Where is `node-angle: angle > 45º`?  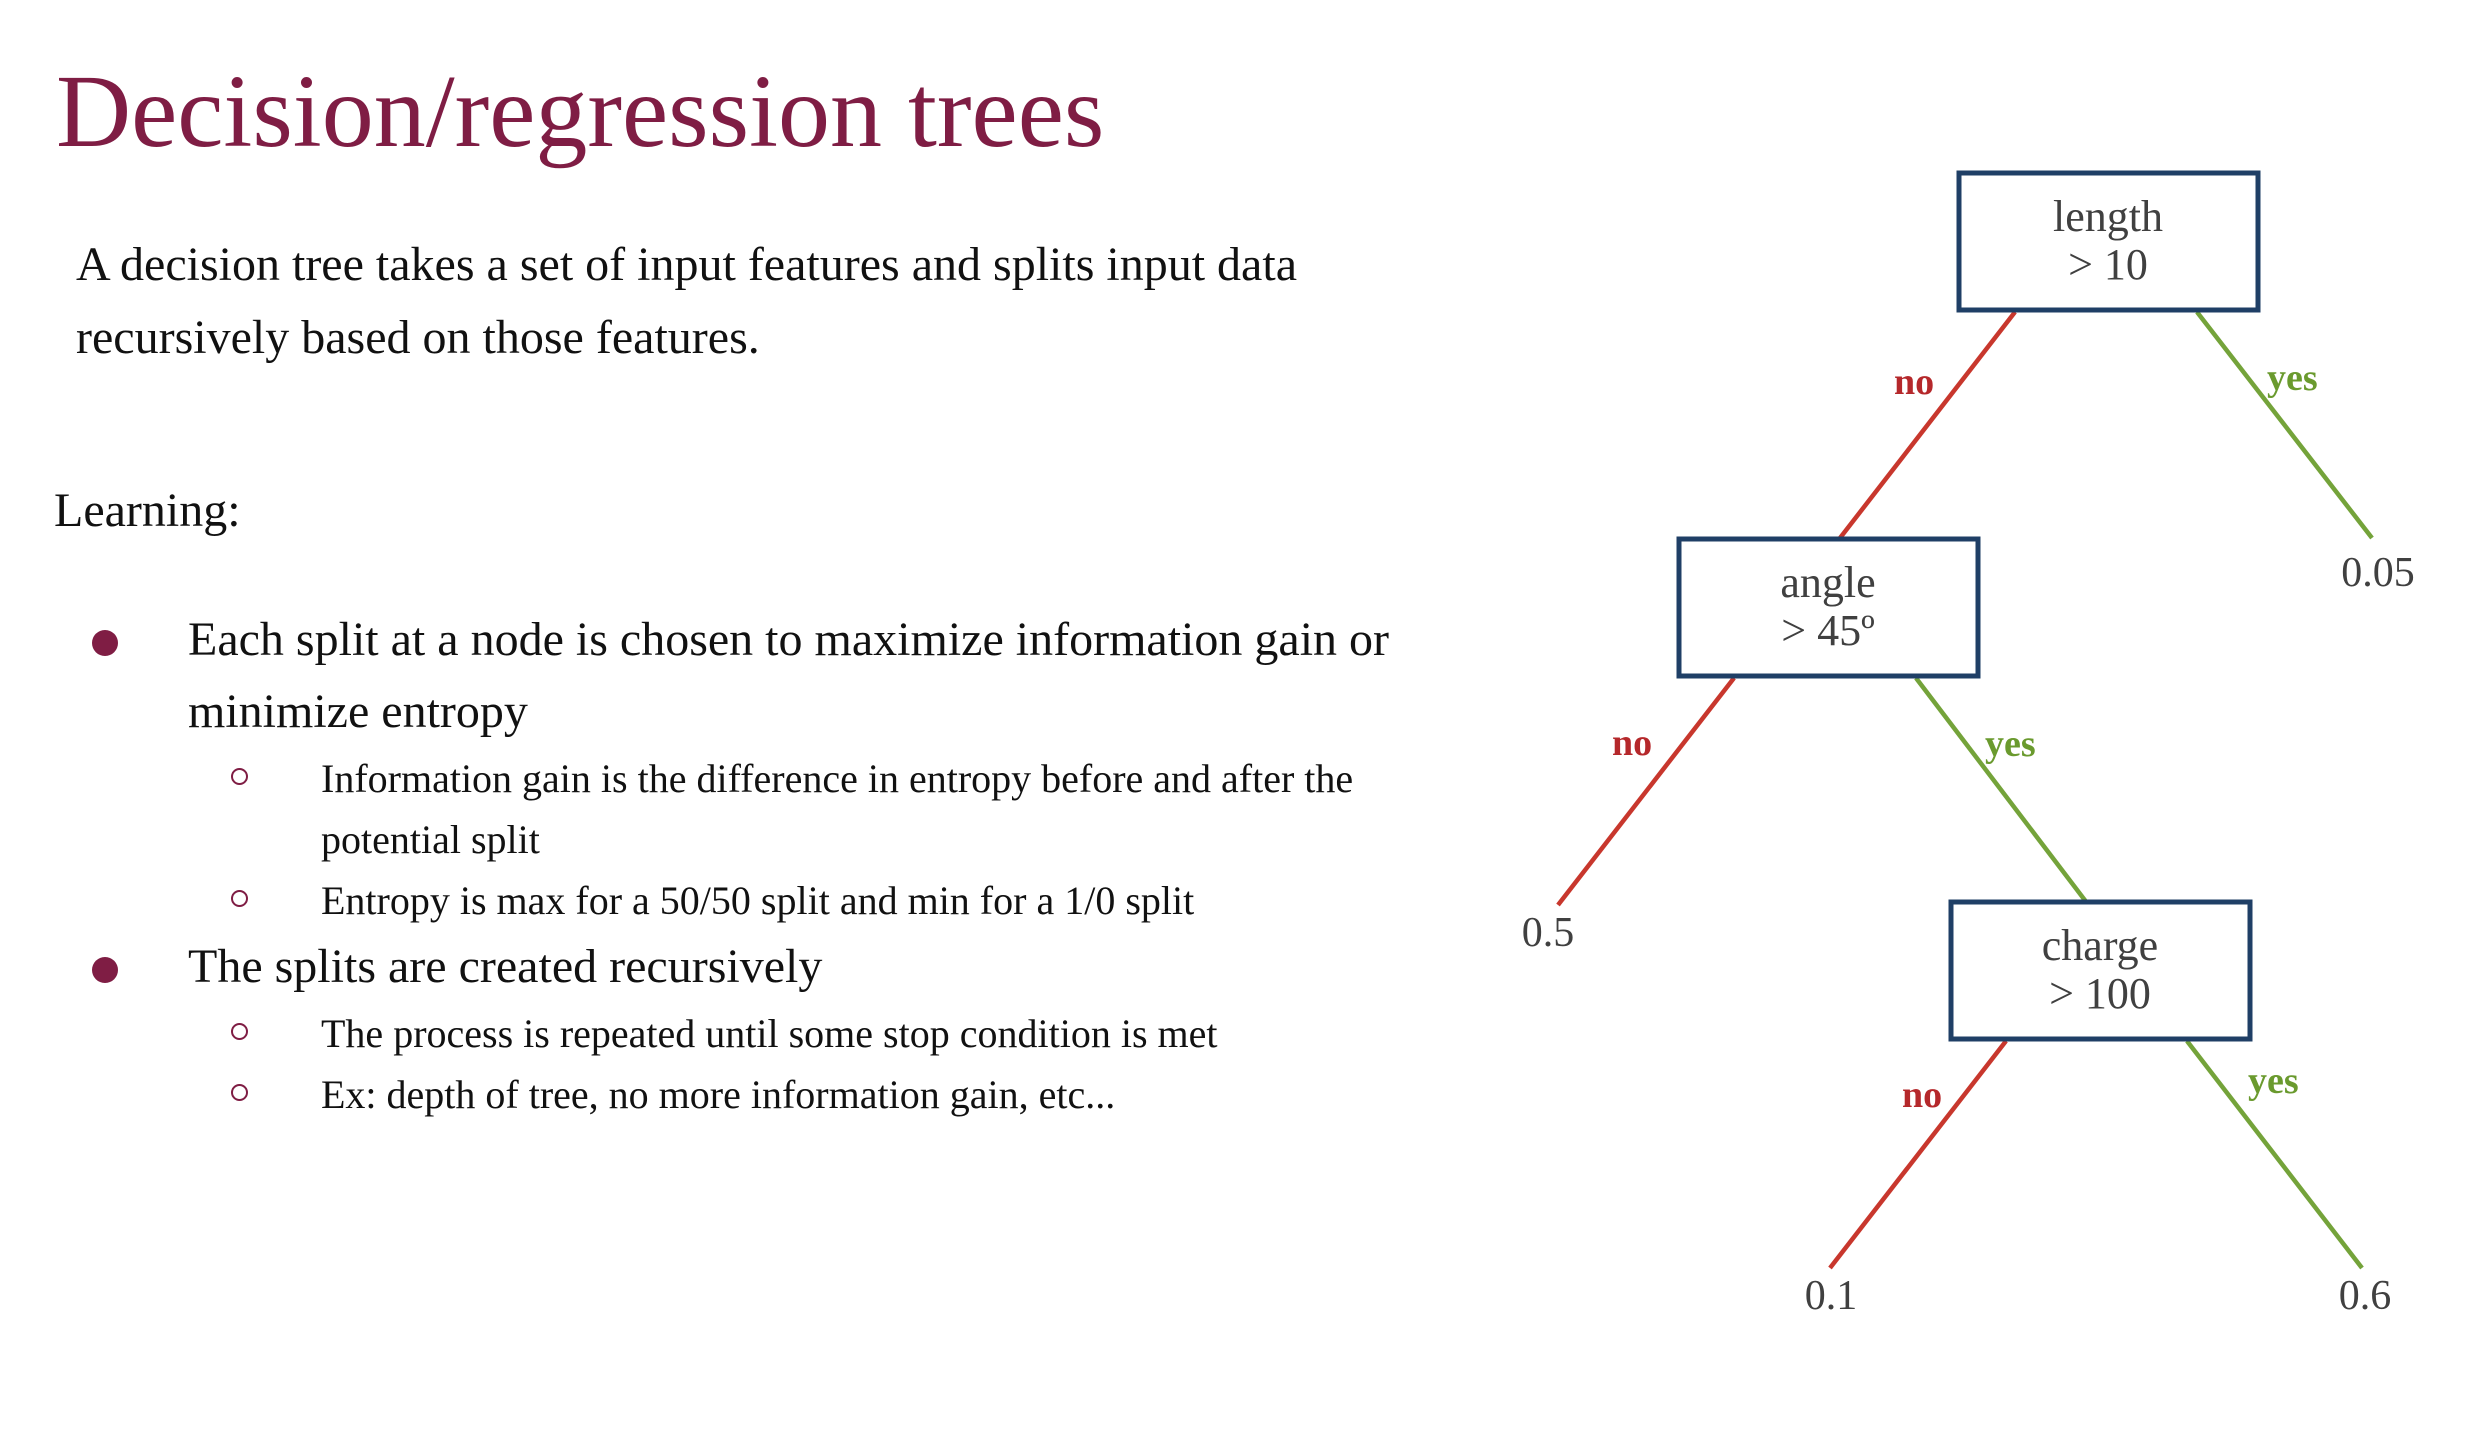
node-angle: angle > 45º is located at coordinates (1828, 607).